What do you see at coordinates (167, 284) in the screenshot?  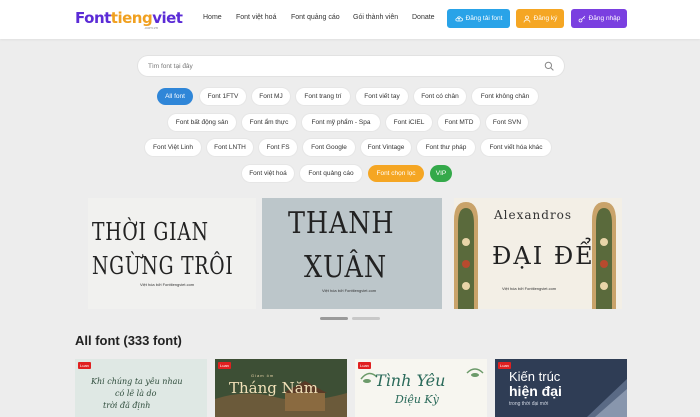 I see `banner-left-caption: Việt hóa bởi Fonttiengviet.com` at bounding box center [167, 284].